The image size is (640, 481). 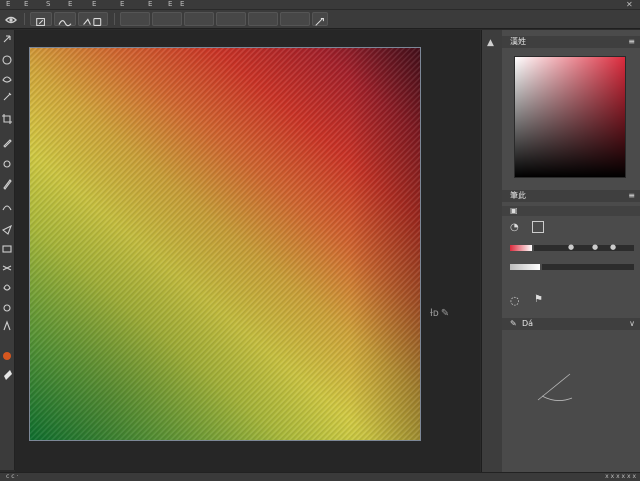 I want to click on brush-row-2: ◔, so click(x=571, y=228).